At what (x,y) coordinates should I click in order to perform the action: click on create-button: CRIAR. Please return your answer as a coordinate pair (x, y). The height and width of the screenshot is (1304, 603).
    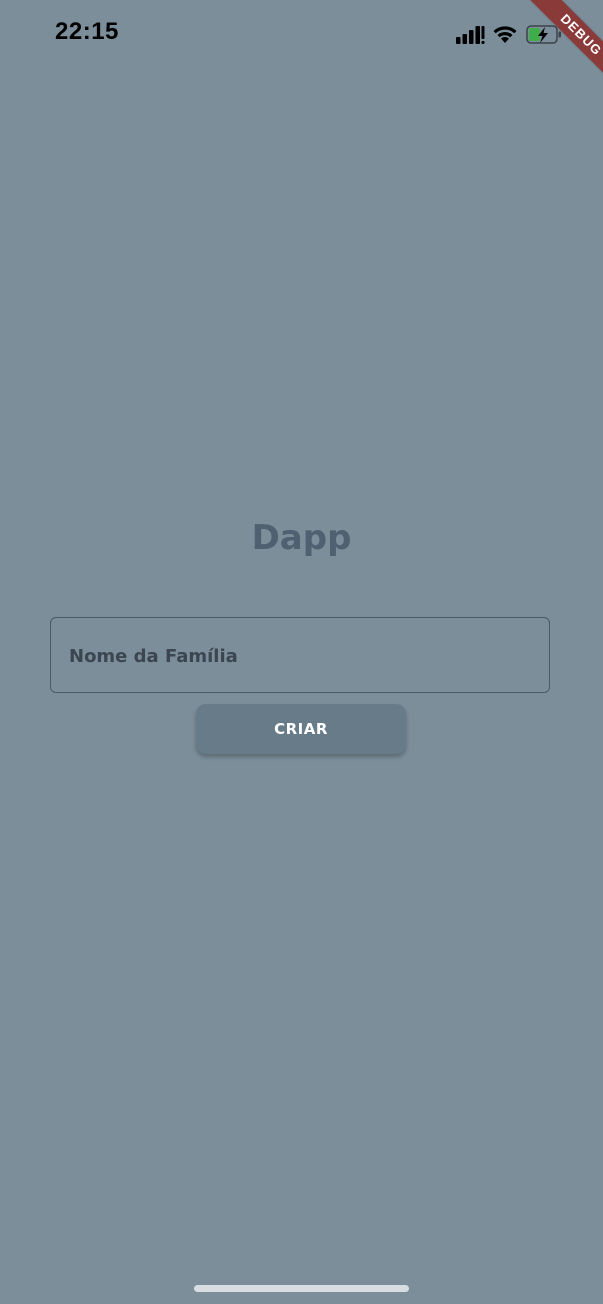
    Looking at the image, I should click on (301, 729).